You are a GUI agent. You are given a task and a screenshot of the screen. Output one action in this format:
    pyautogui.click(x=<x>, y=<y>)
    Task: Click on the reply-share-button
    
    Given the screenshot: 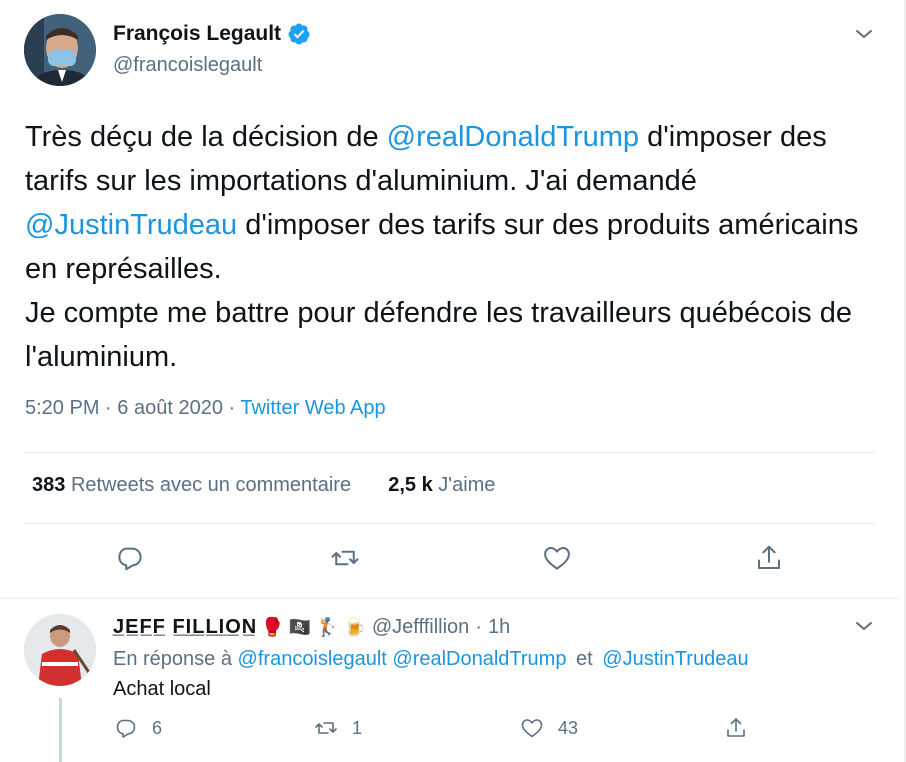 What is the action you would take?
    pyautogui.click(x=736, y=728)
    